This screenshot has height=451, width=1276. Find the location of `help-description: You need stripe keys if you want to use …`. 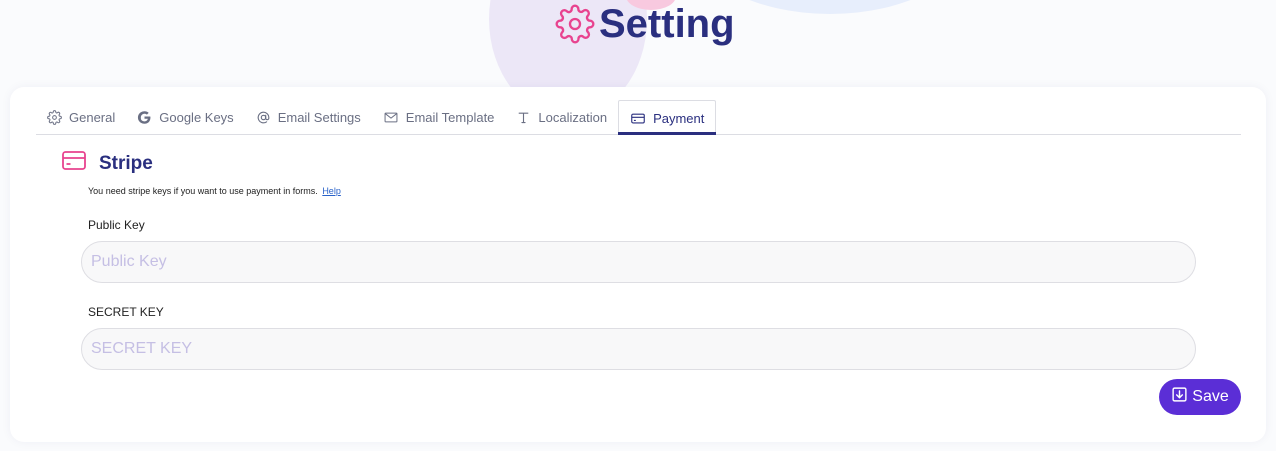

help-description: You need stripe keys if you want to use … is located at coordinates (203, 191).